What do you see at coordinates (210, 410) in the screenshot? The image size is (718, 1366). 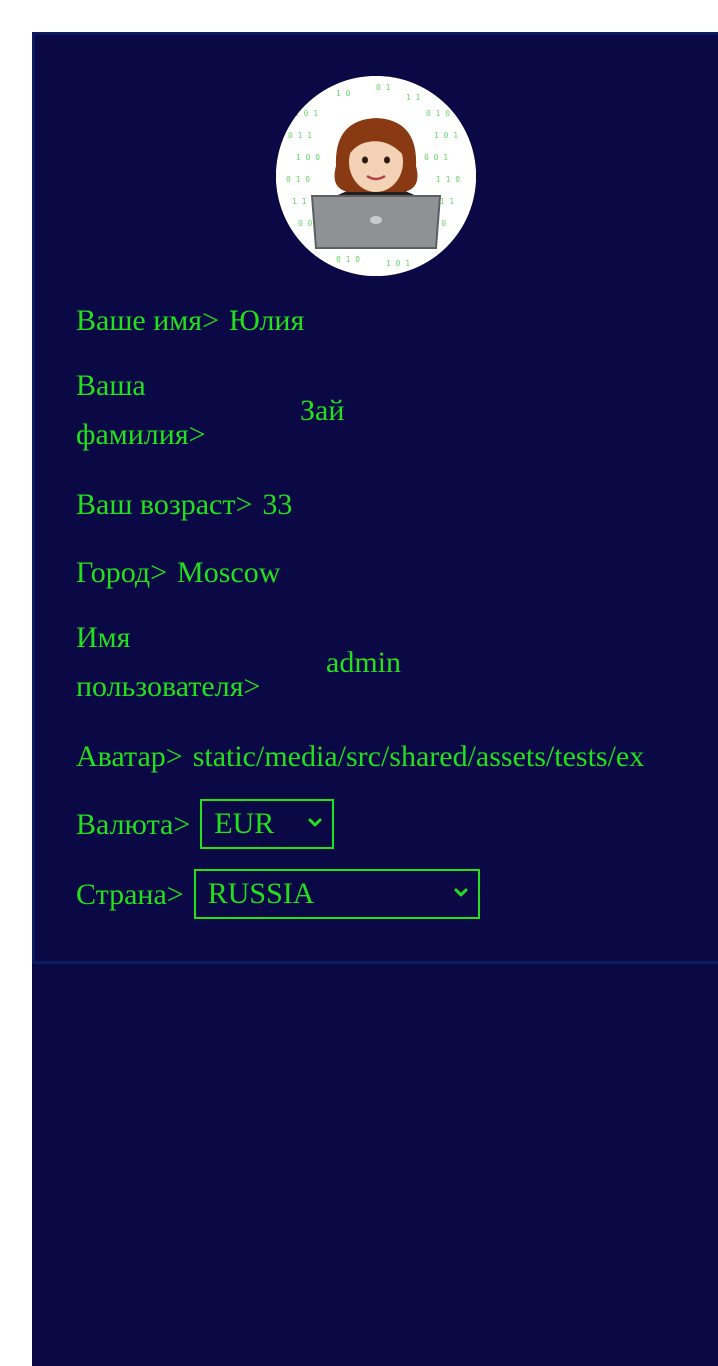 I see `surname-row: Ваша фамилия> Зай` at bounding box center [210, 410].